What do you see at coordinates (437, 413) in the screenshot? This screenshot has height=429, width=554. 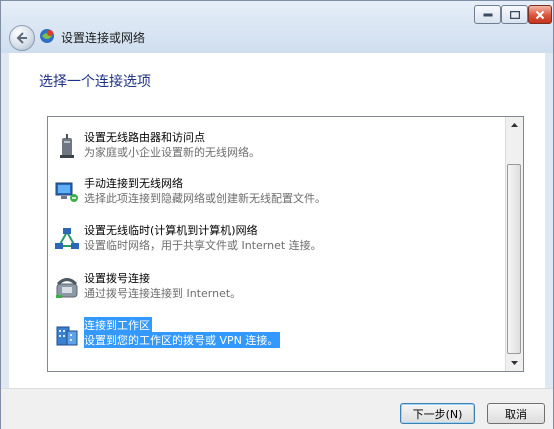 I see `next-button: 下一步(N)` at bounding box center [437, 413].